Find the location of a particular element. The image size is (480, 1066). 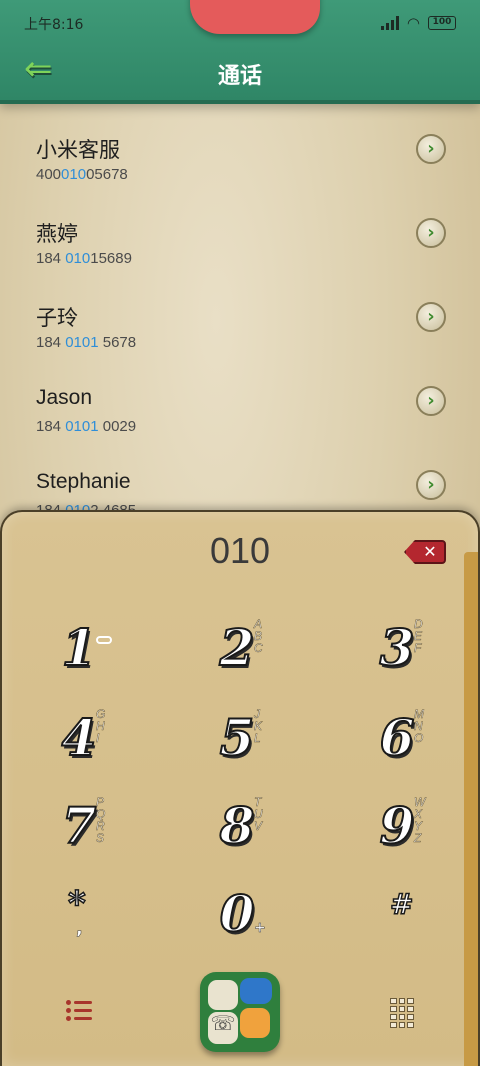

contact-name: Jason is located at coordinates (64, 397).